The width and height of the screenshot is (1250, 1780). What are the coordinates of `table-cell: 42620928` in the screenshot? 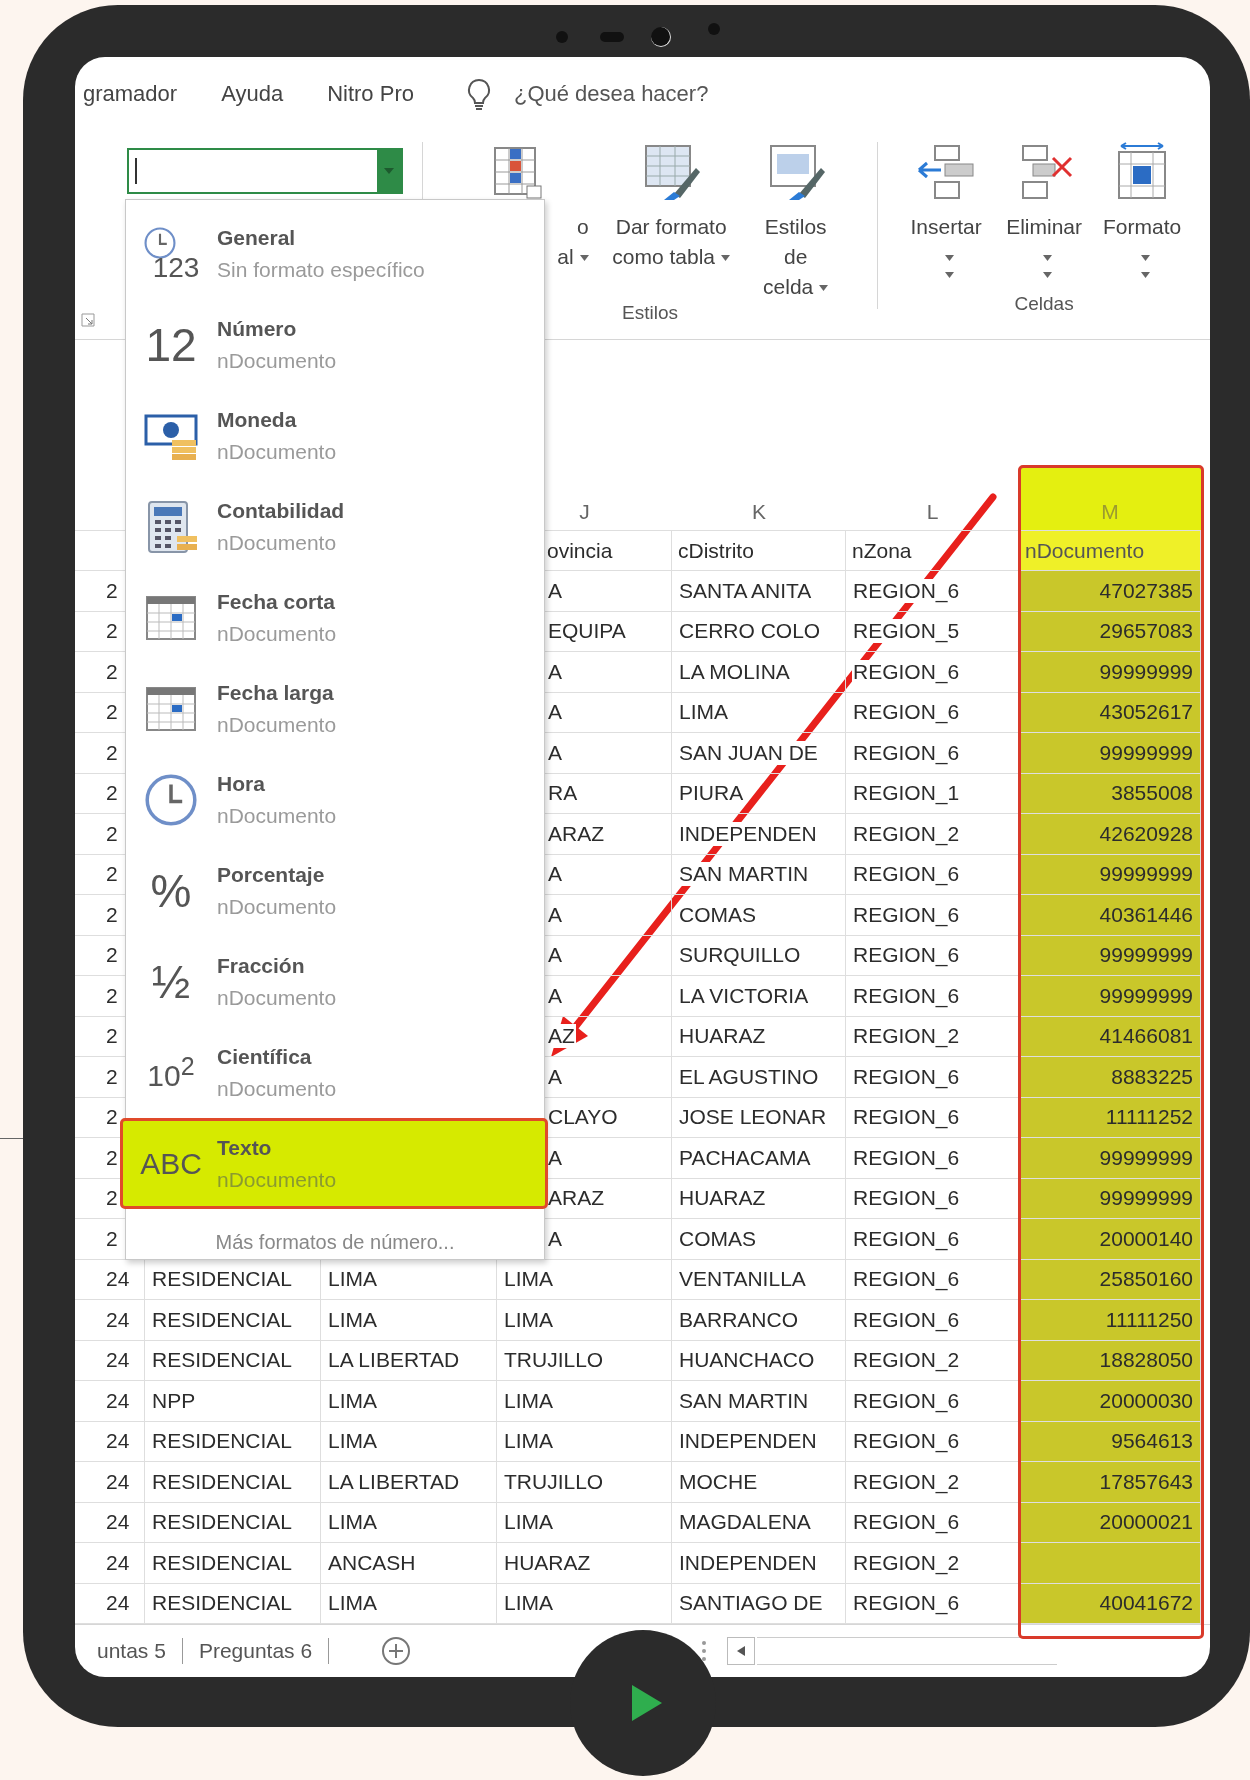 It's located at (1146, 833).